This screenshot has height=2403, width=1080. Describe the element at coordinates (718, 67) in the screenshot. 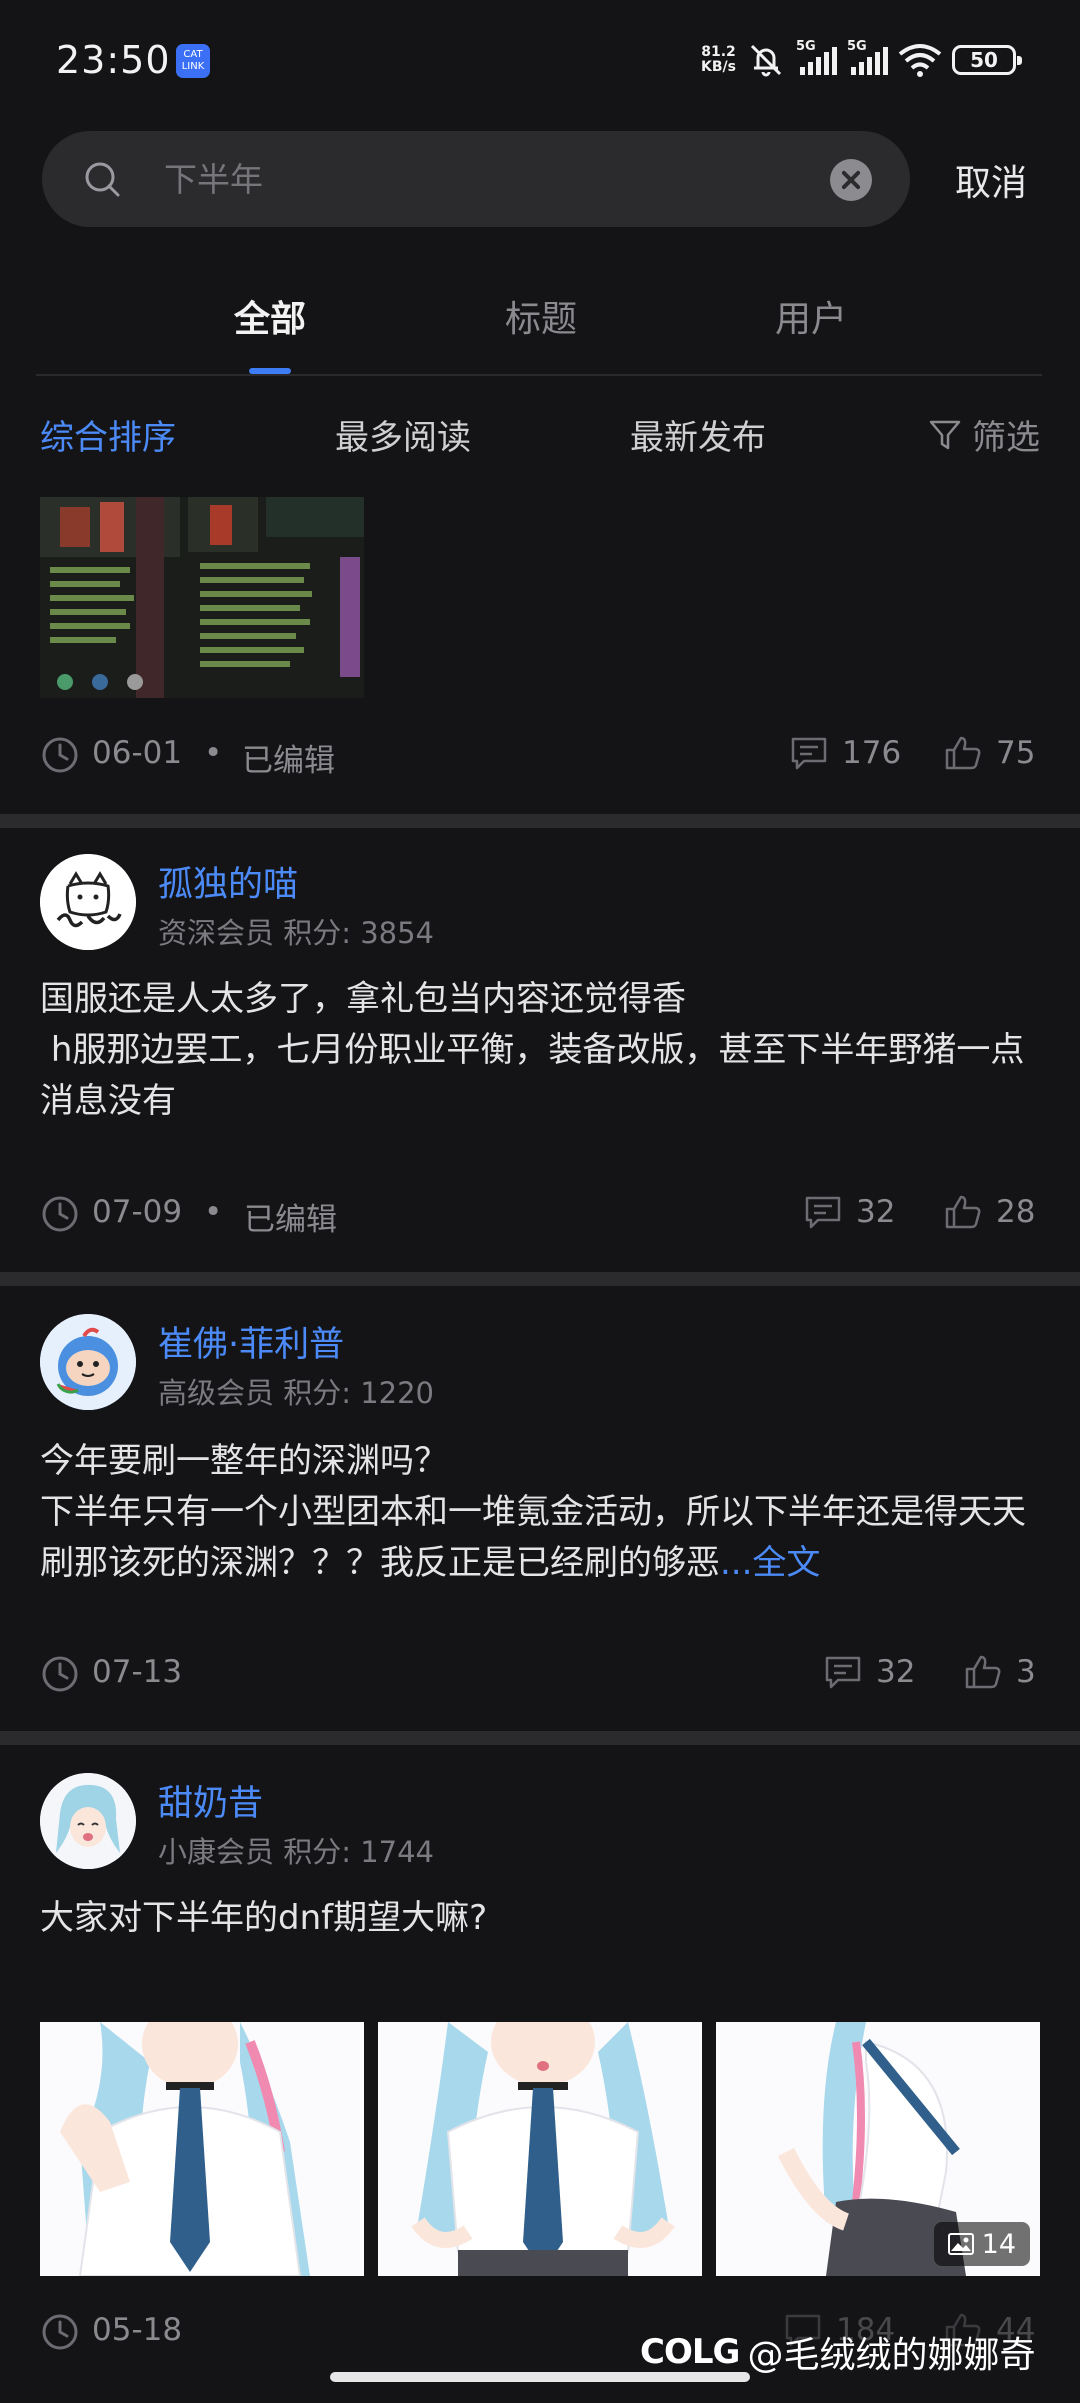

I see `network-speed-unit: KB/s` at that location.